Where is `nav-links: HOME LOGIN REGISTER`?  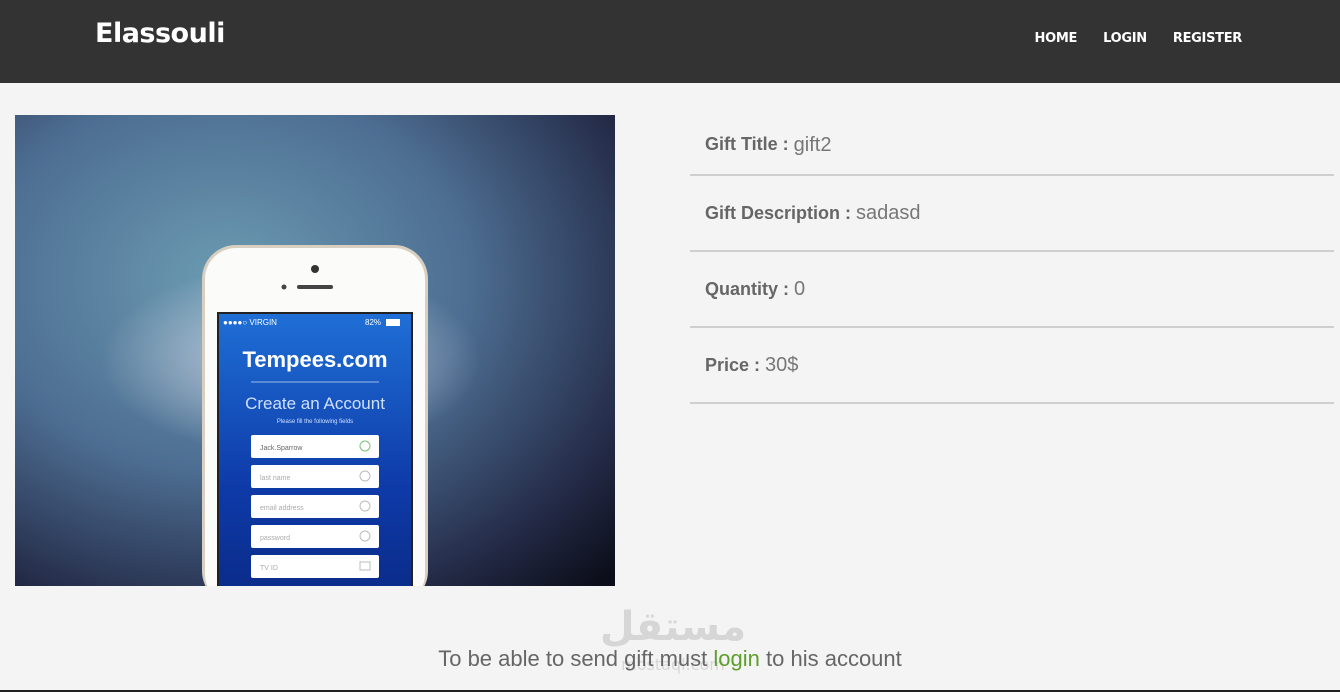
nav-links: HOME LOGIN REGISTER is located at coordinates (1139, 38).